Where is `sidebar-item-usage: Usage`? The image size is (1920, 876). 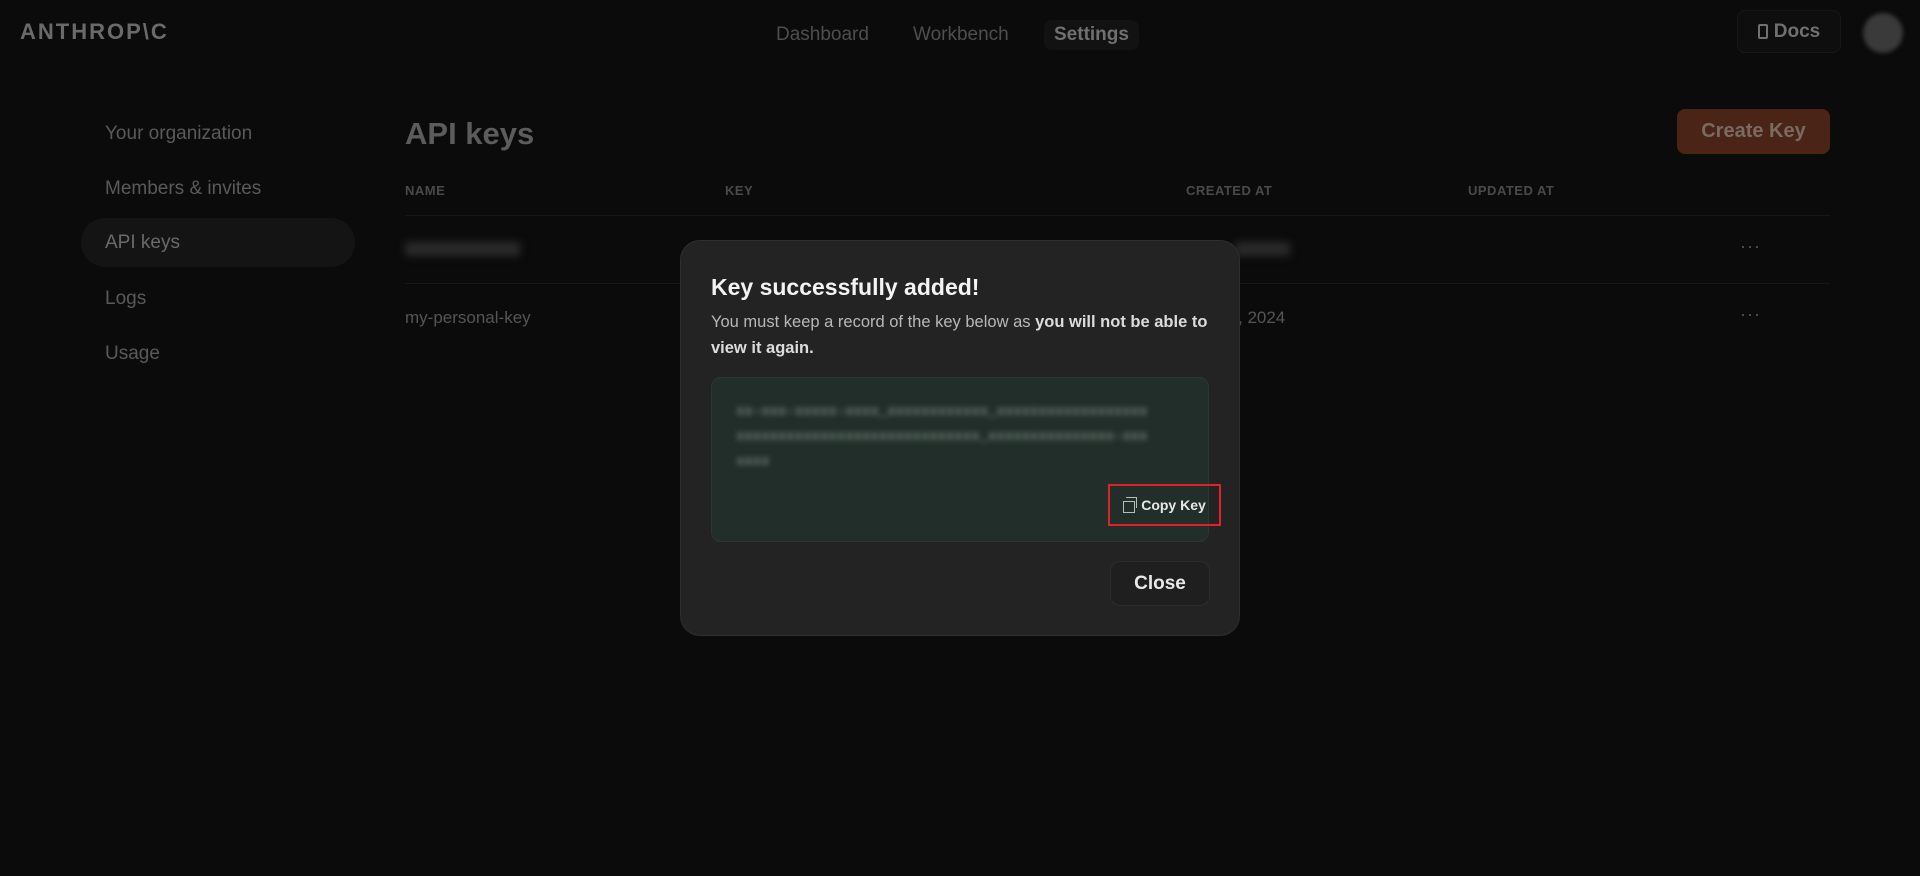 sidebar-item-usage: Usage is located at coordinates (218, 353).